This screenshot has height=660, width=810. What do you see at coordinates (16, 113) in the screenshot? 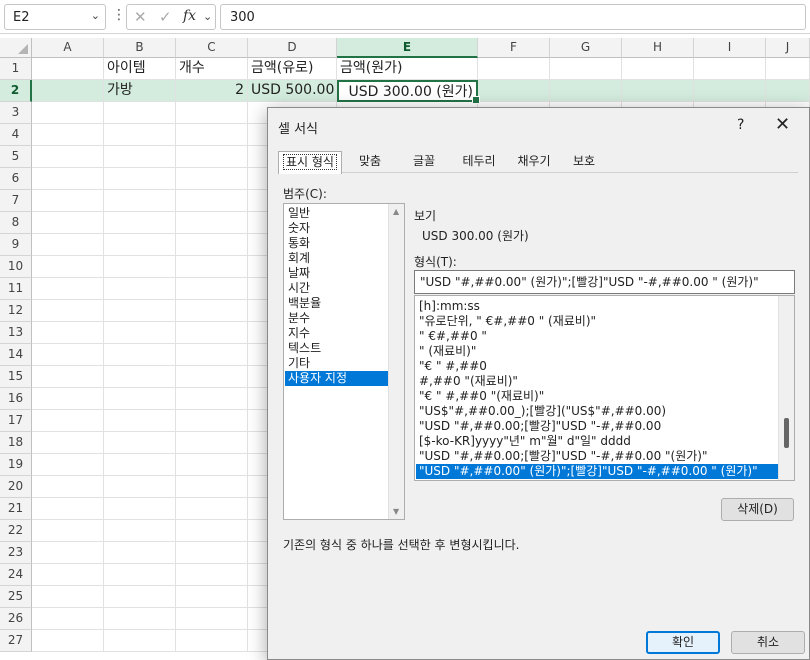
I see `row-header-3: 3` at bounding box center [16, 113].